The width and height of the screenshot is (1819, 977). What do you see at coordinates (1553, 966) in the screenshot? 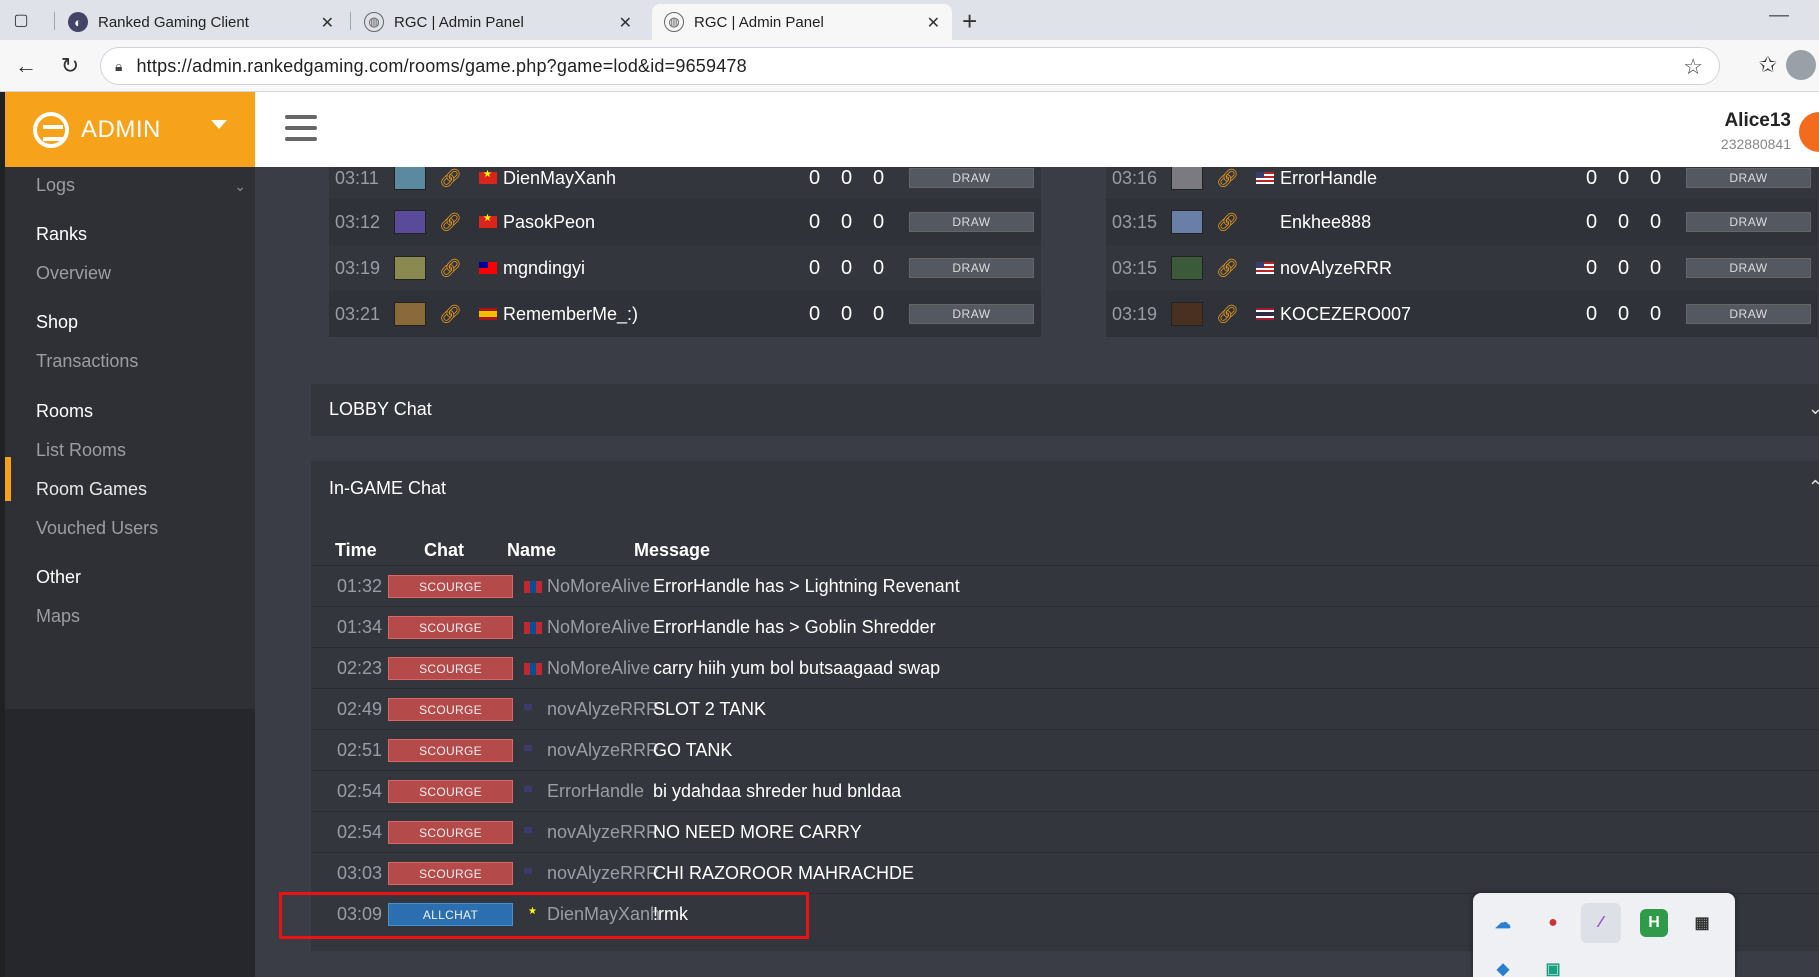
I see `app-icon: ▣` at bounding box center [1553, 966].